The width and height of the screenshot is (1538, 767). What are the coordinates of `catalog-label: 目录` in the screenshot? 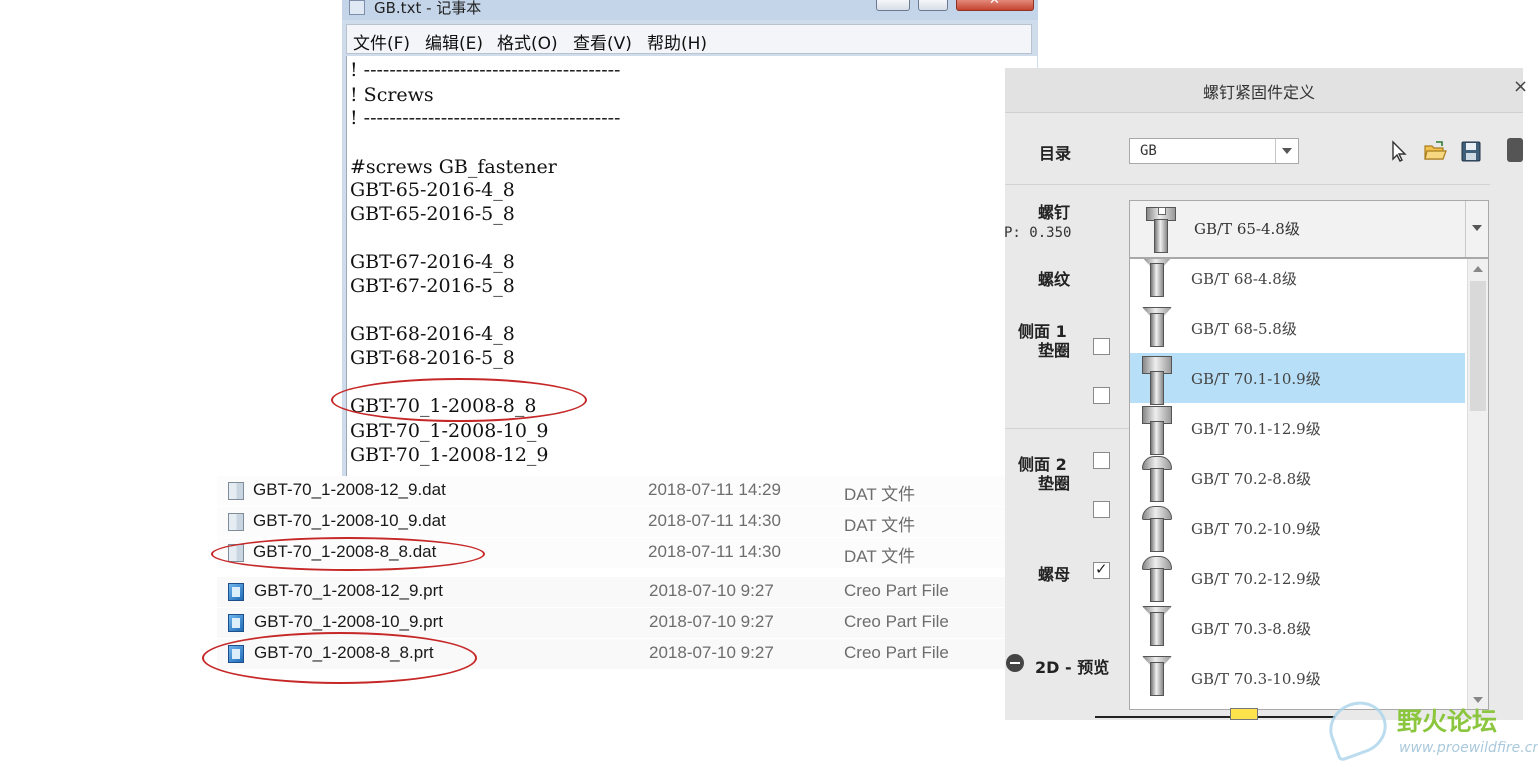 It's located at (1055, 153).